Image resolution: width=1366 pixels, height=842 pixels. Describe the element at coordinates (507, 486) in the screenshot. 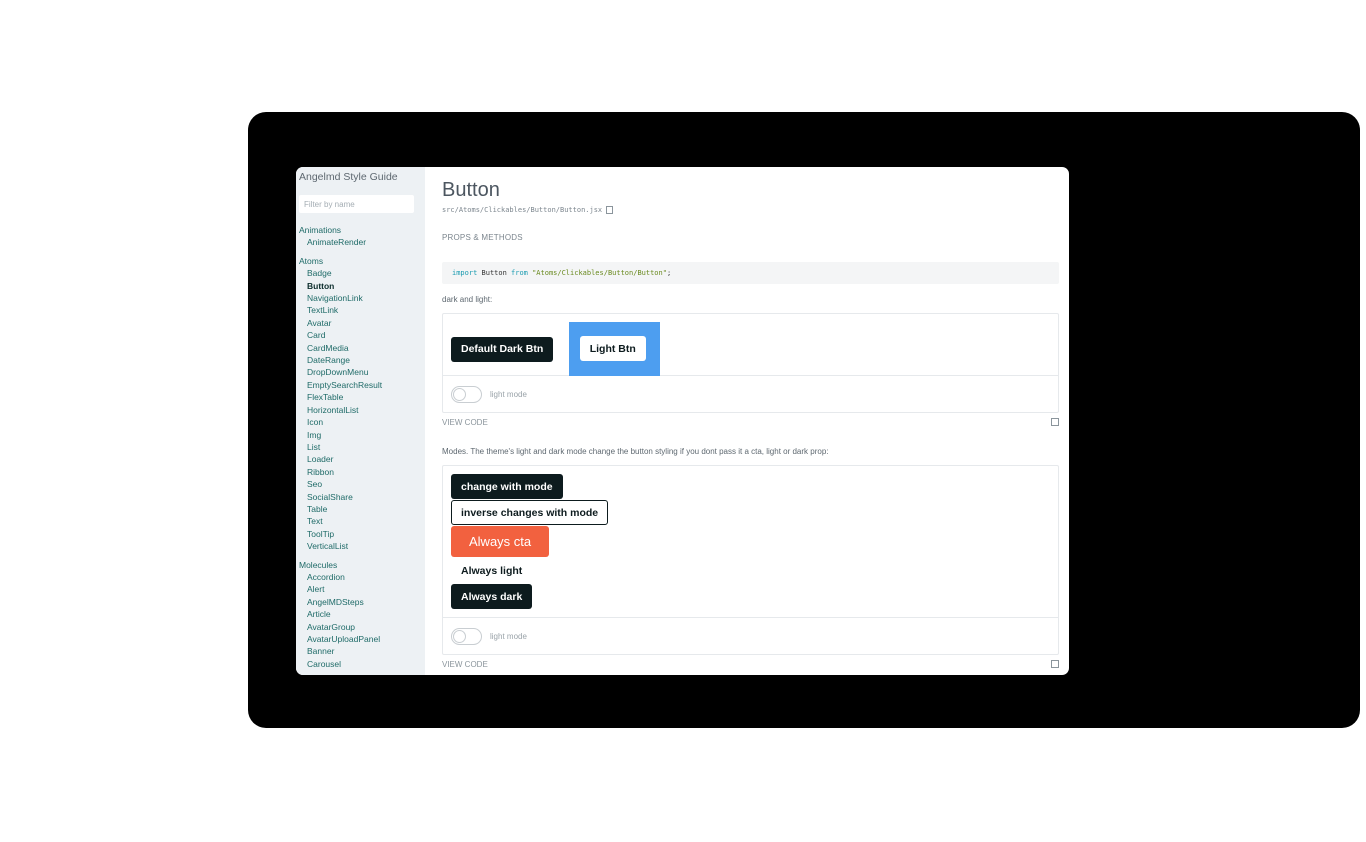

I see `change-with-mode-button: change with mode` at that location.